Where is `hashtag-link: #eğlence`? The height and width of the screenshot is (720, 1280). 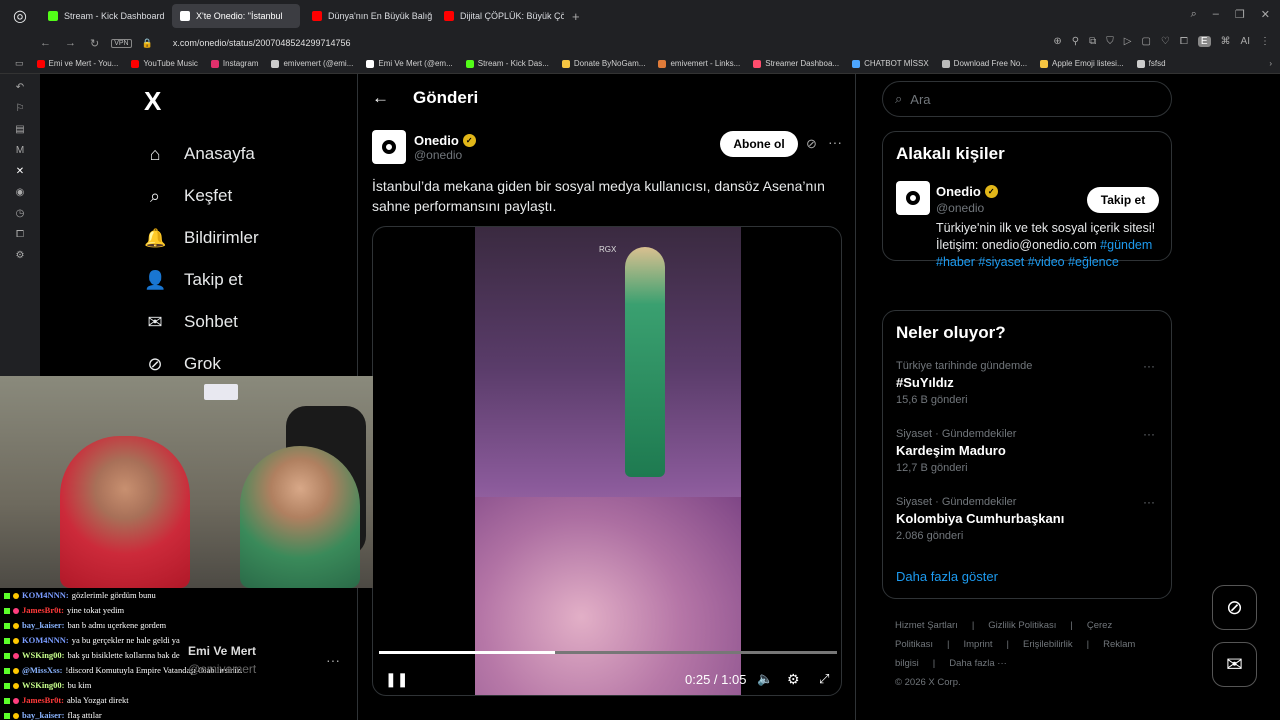
hashtag-link: #eğlence is located at coordinates (1093, 262).